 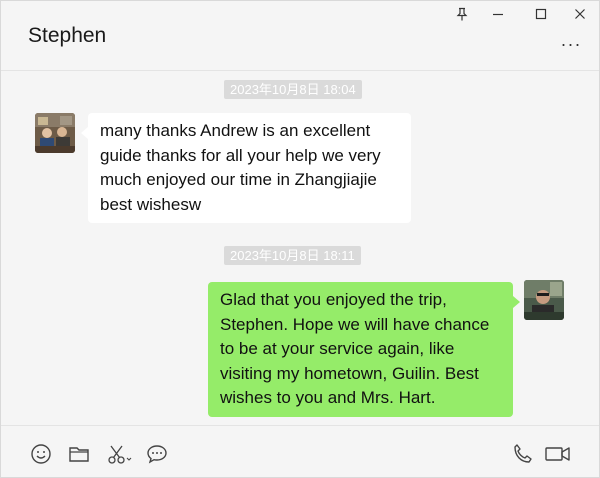 I want to click on phone-icon, so click(x=523, y=454).